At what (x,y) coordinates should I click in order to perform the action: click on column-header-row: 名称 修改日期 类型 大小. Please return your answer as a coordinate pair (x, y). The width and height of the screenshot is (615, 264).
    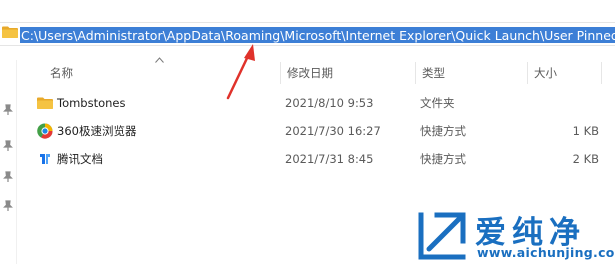
    Looking at the image, I should click on (316, 73).